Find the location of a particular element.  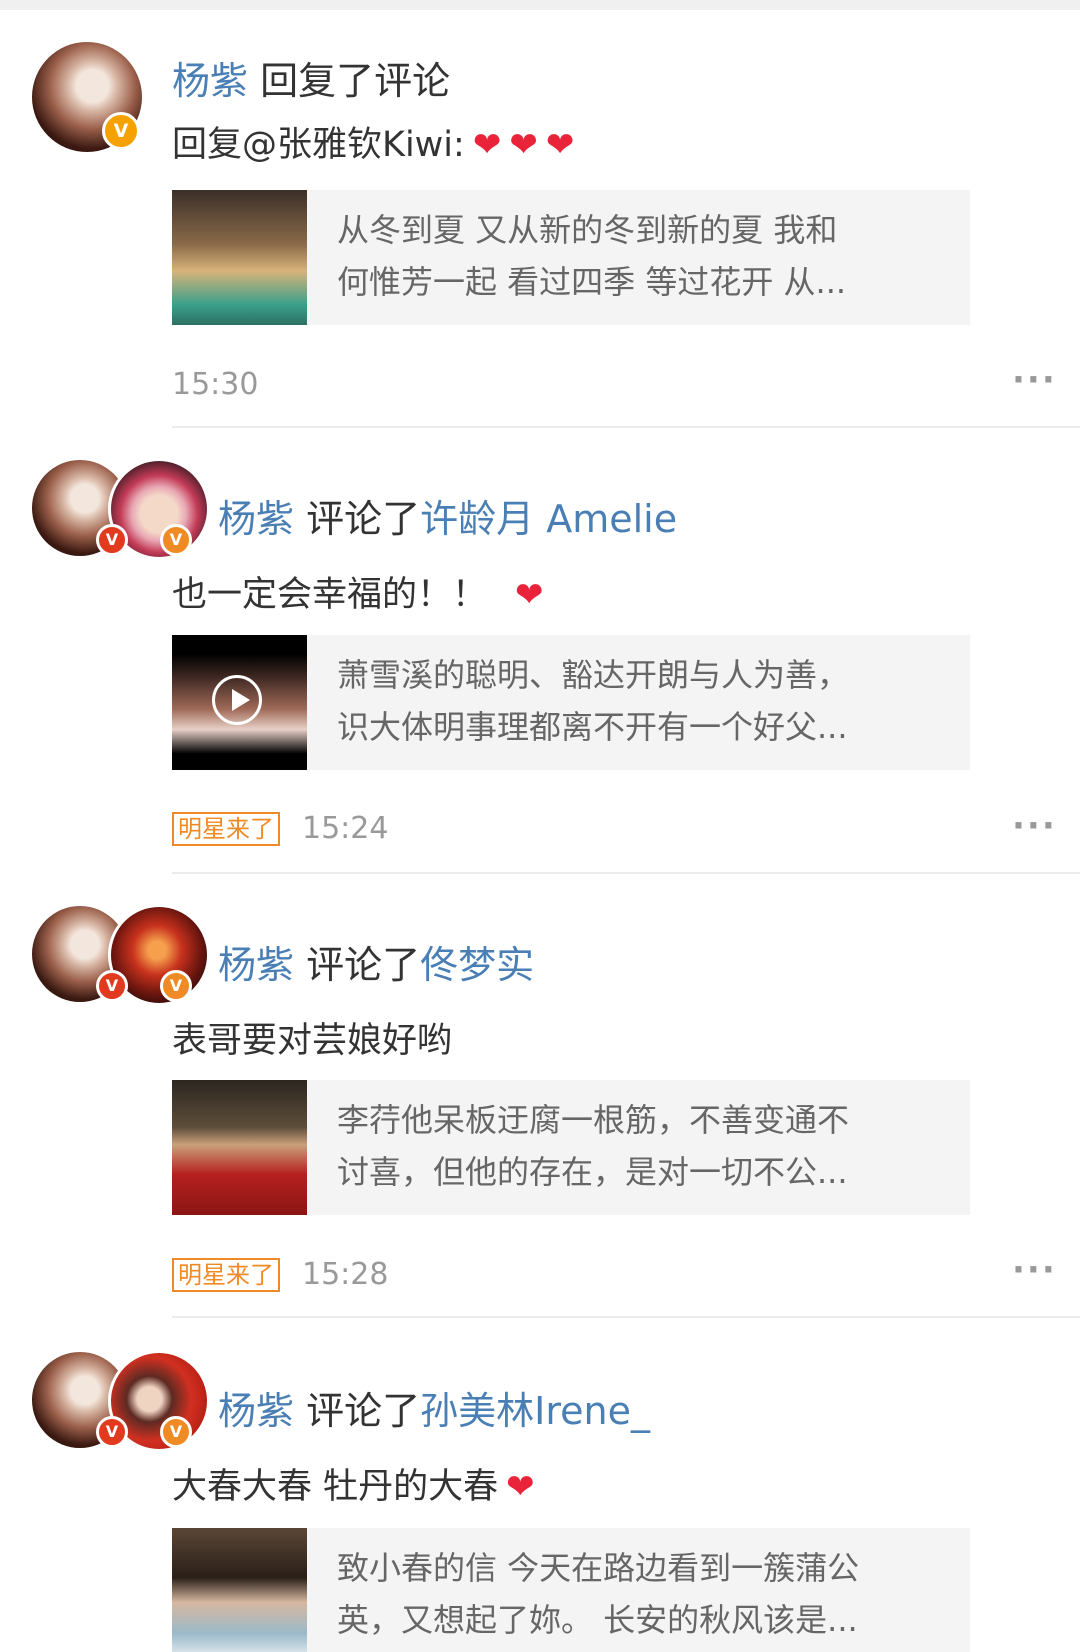

target-user-name: 孙美林Irene_ is located at coordinates (535, 1411).